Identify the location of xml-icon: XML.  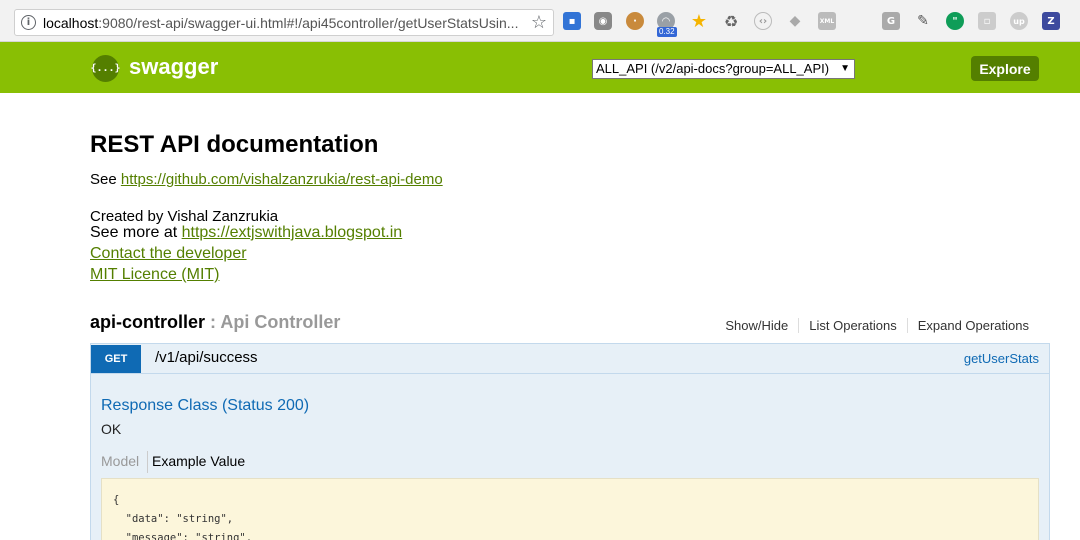
(827, 21).